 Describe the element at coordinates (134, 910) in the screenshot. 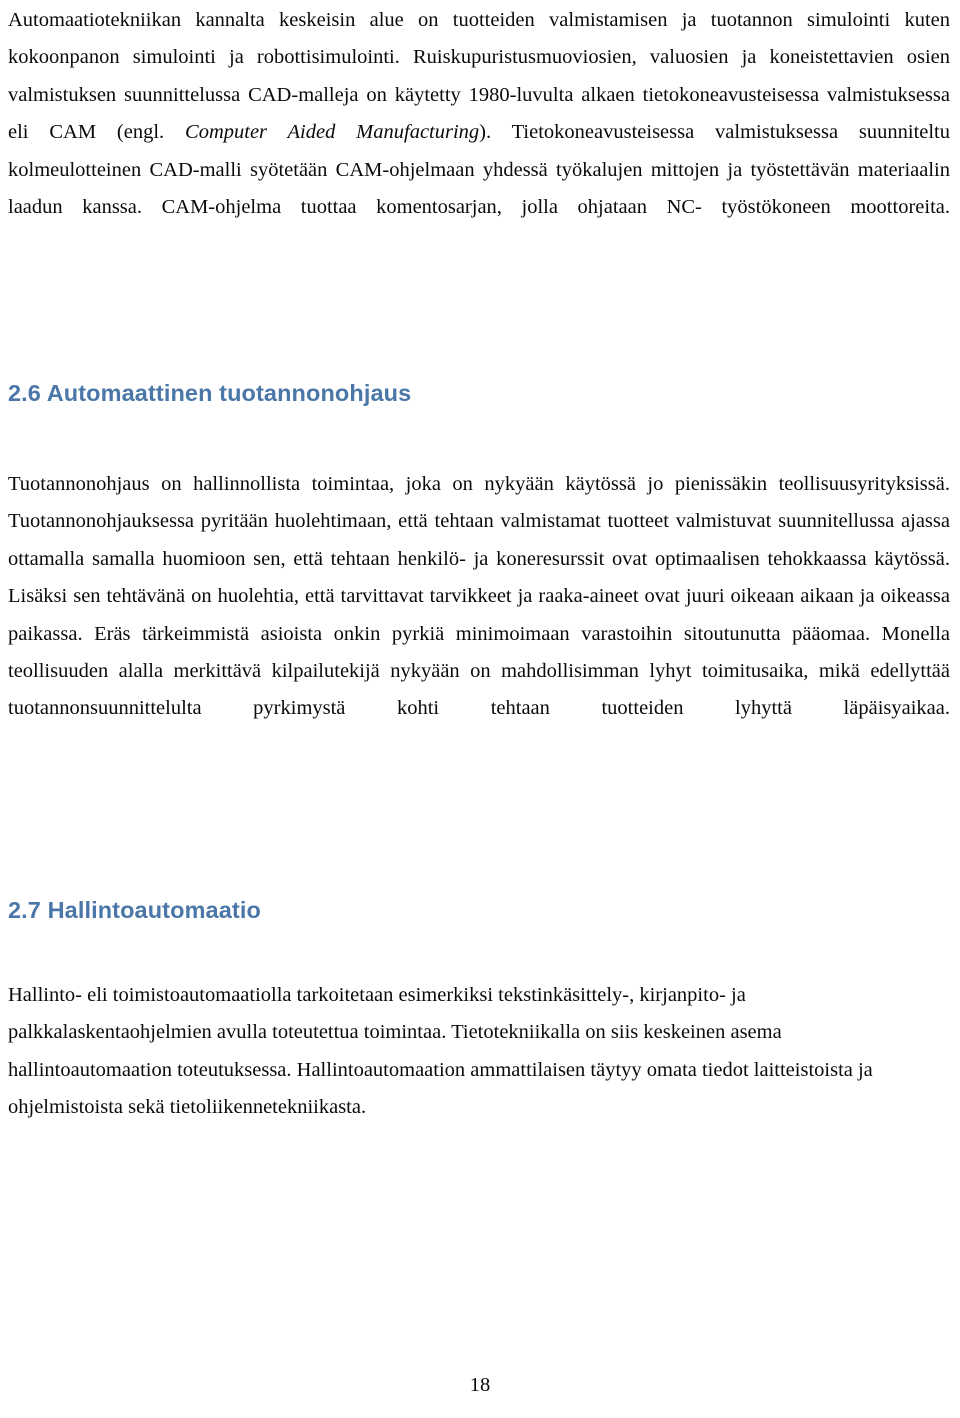

I see `section-heading-2-7: 2.7 Hallintoautomaatio` at that location.